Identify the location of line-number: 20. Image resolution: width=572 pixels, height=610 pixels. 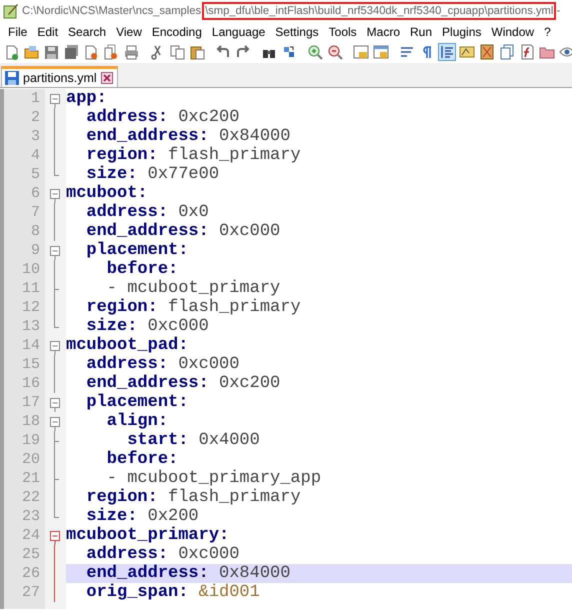
(24, 459).